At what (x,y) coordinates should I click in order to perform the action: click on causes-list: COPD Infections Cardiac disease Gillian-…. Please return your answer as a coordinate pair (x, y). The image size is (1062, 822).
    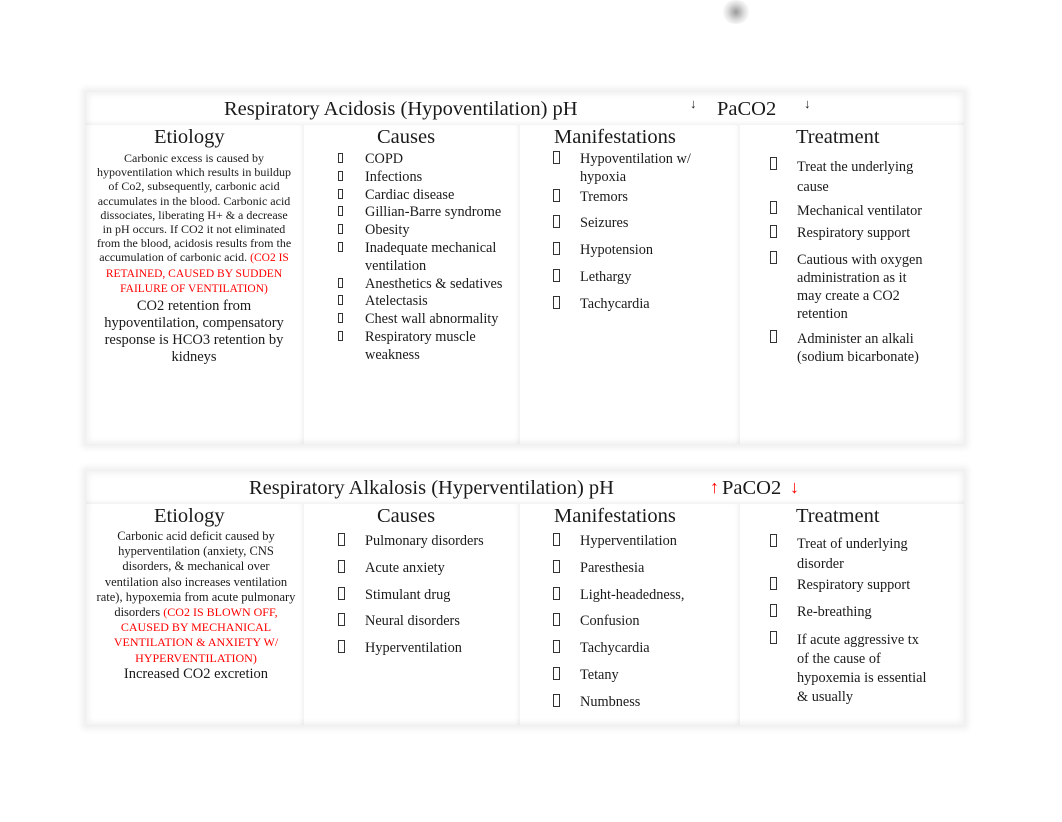
    Looking at the image, I should click on (422, 258).